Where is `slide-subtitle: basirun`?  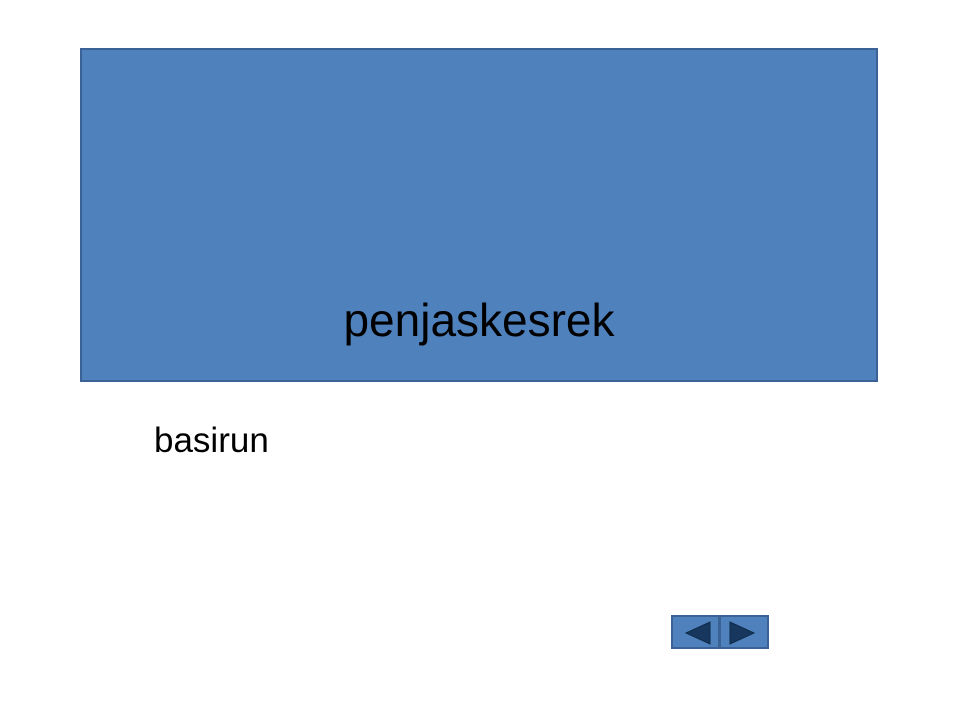
slide-subtitle: basirun is located at coordinates (211, 440).